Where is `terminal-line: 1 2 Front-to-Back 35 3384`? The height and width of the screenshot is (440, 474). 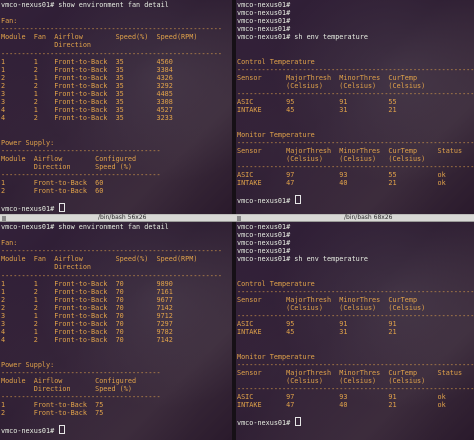 terminal-line: 1 2 Front-to-Back 35 3384 is located at coordinates (87, 69).